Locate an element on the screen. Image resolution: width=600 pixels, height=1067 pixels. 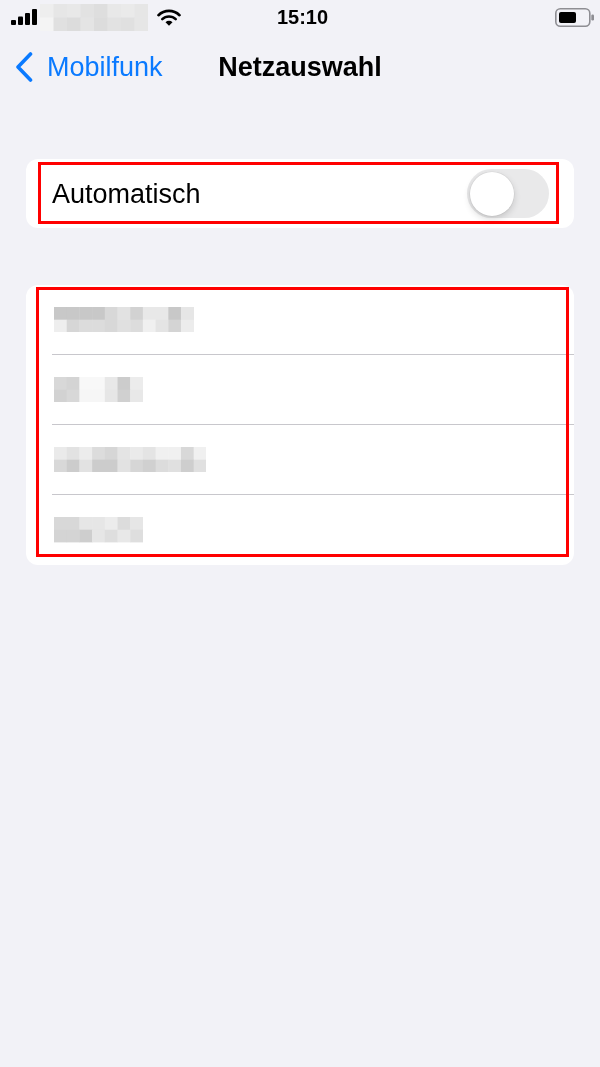
setting-label: Automatisch is located at coordinates (126, 193).